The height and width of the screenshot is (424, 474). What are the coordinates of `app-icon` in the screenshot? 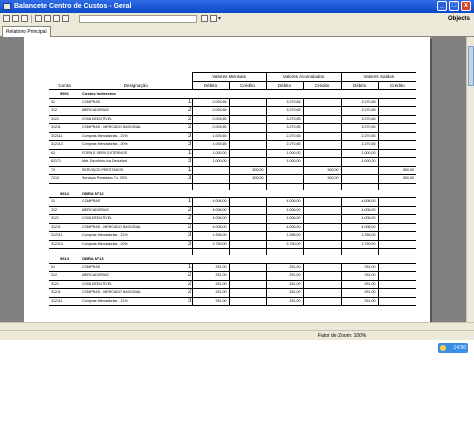 It's located at (7, 6).